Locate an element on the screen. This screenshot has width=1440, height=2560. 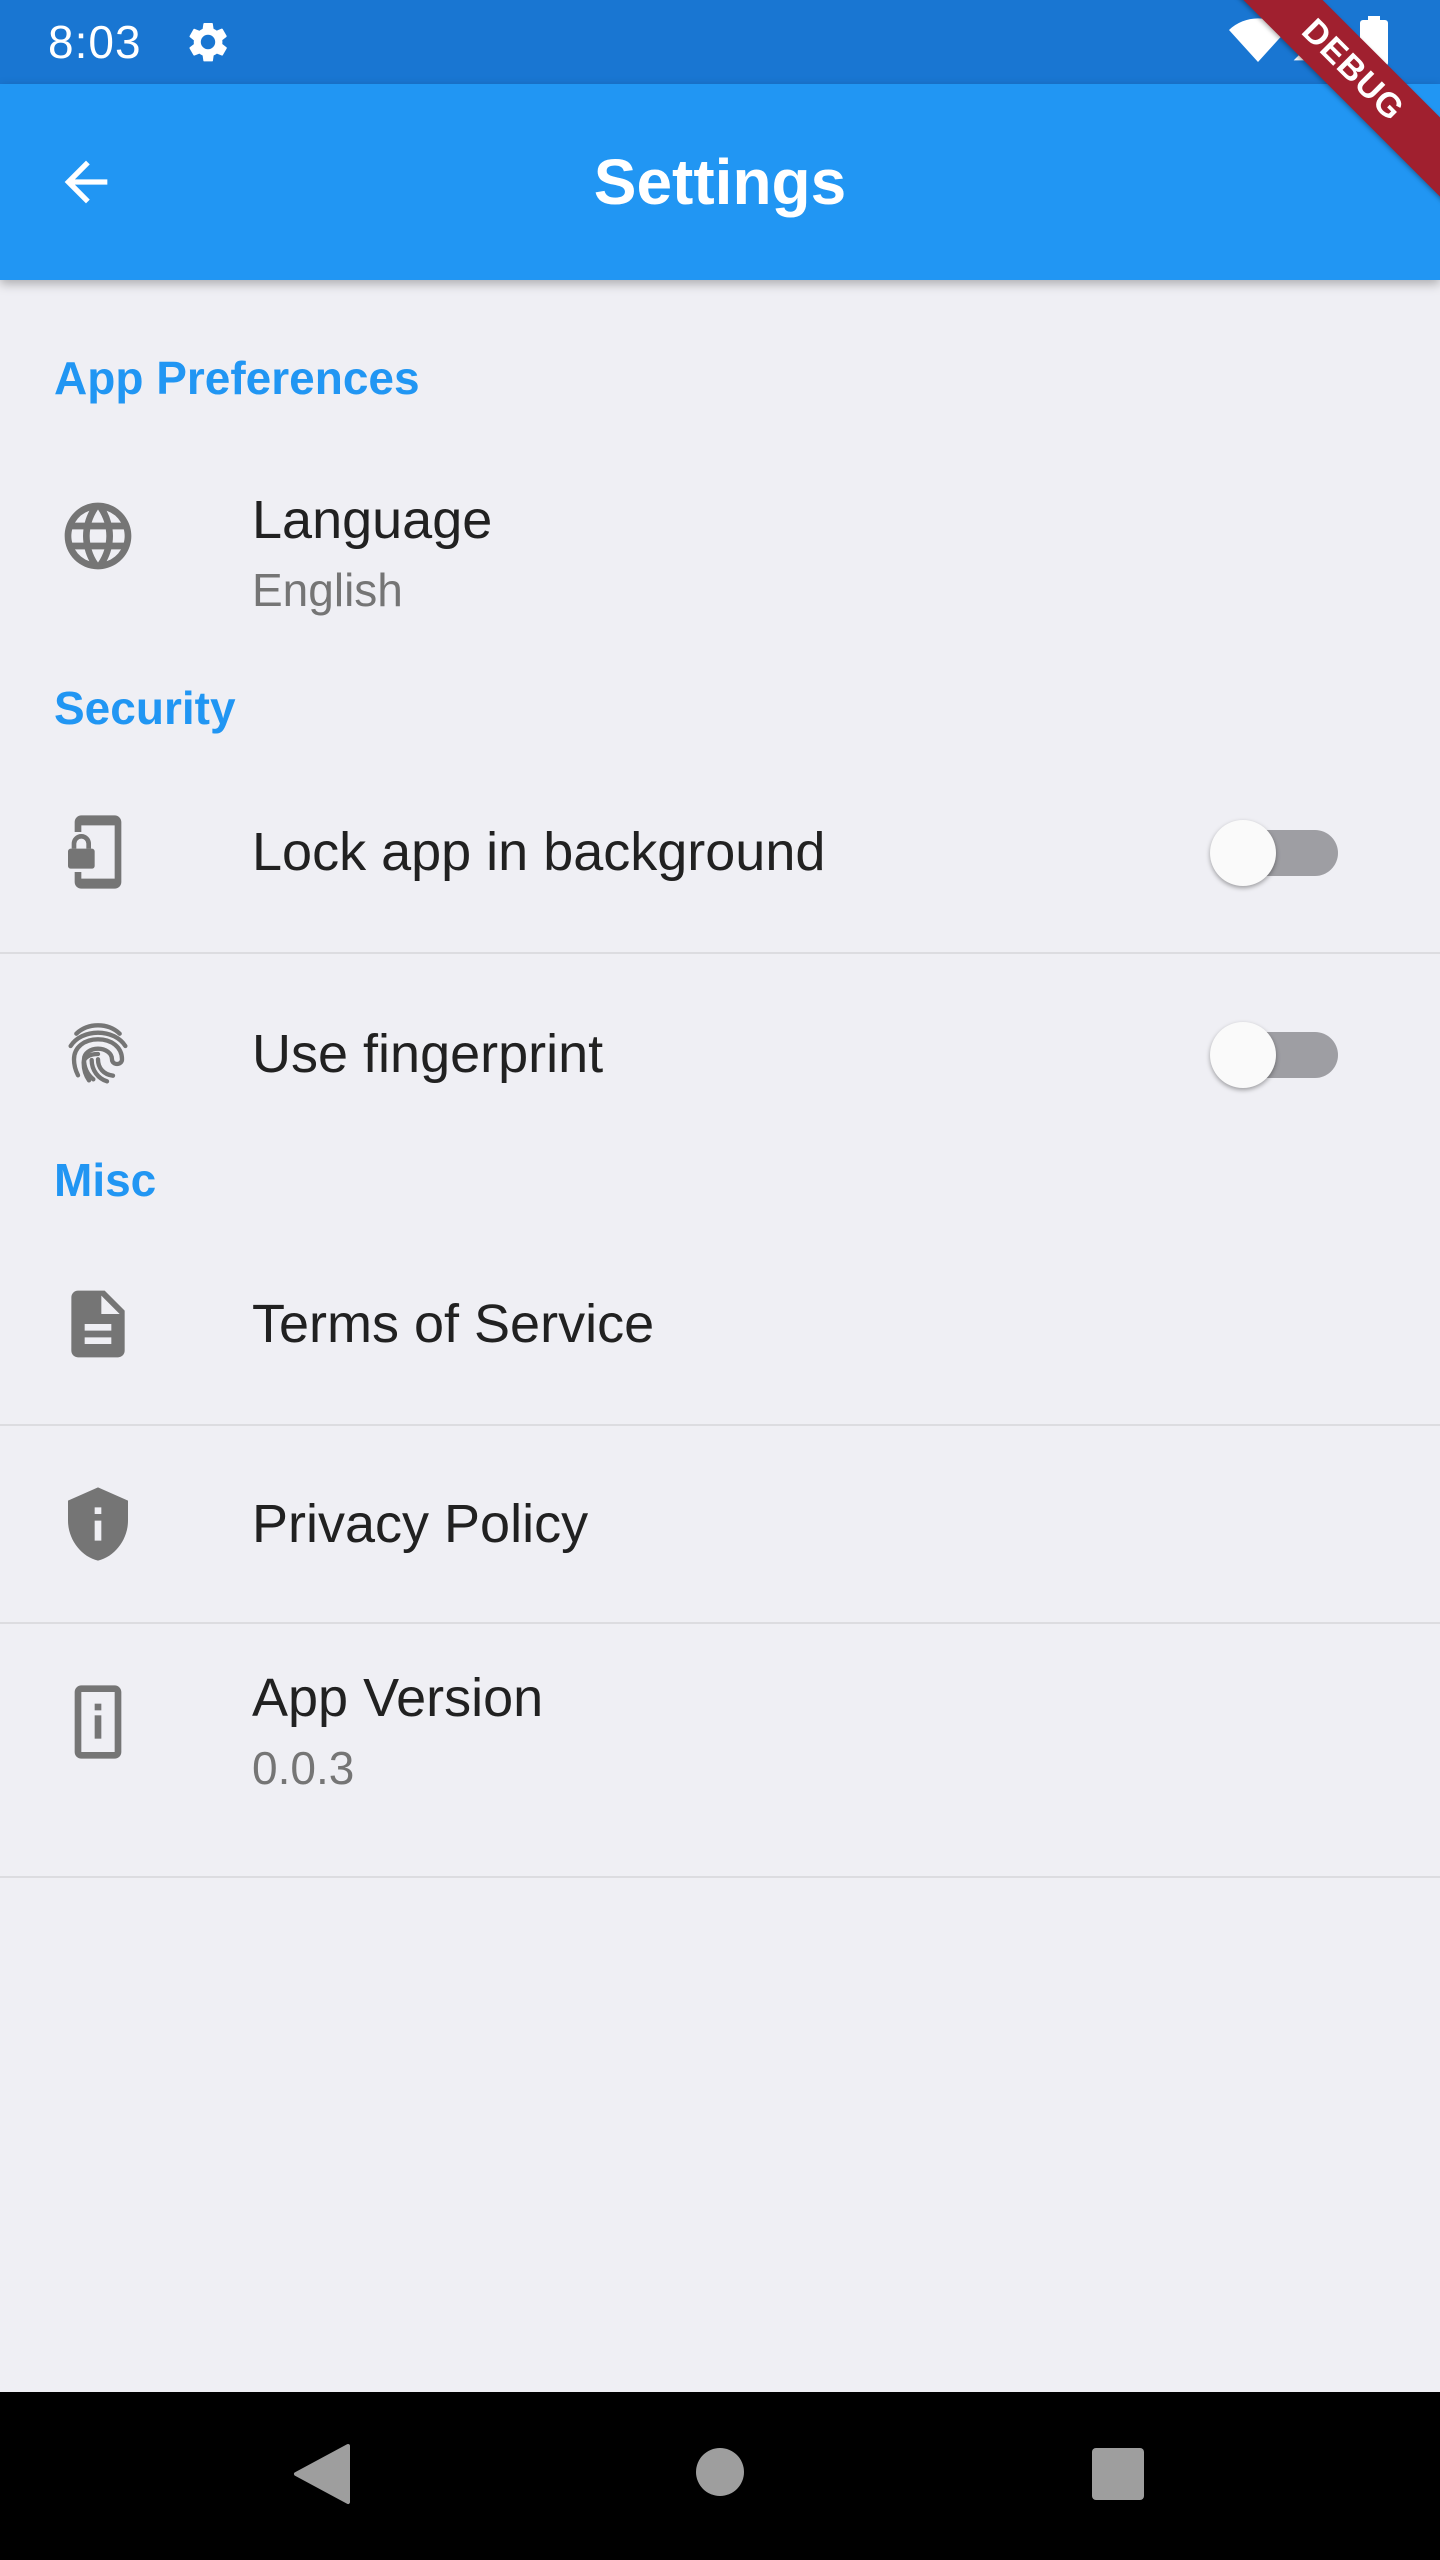
info-phone-icon is located at coordinates (98, 1722).